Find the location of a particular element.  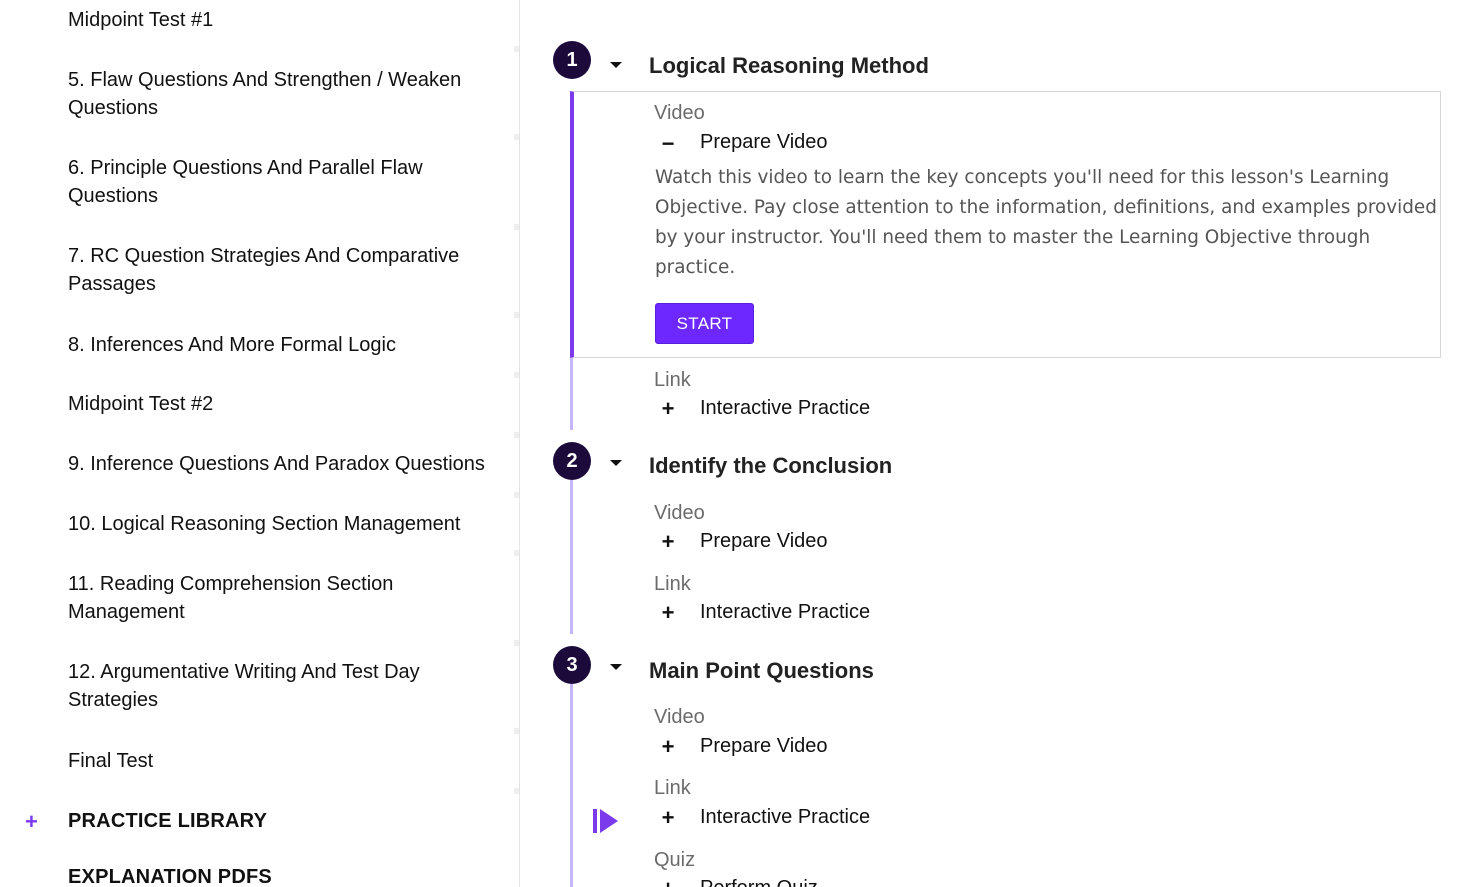

lesson-title: Logical Reasoning Method is located at coordinates (789, 66).